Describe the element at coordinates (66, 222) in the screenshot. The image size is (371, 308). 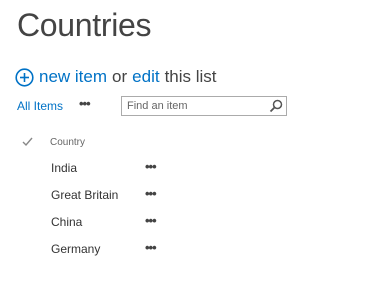
I see `list-item-title: China` at that location.